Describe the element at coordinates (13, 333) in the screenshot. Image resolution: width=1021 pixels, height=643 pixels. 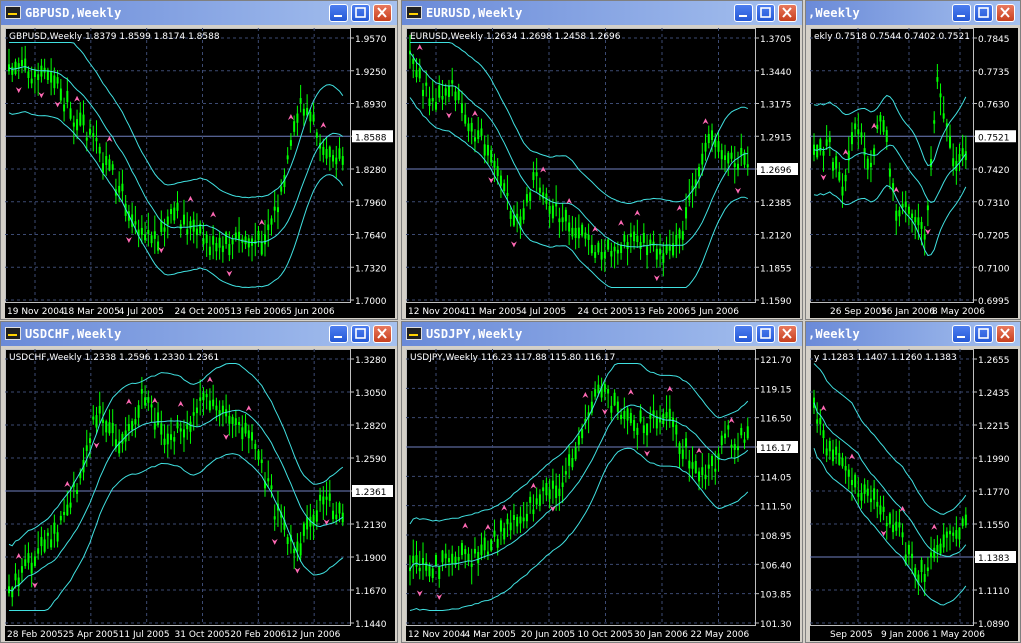
I see `chart-window-icon` at that location.